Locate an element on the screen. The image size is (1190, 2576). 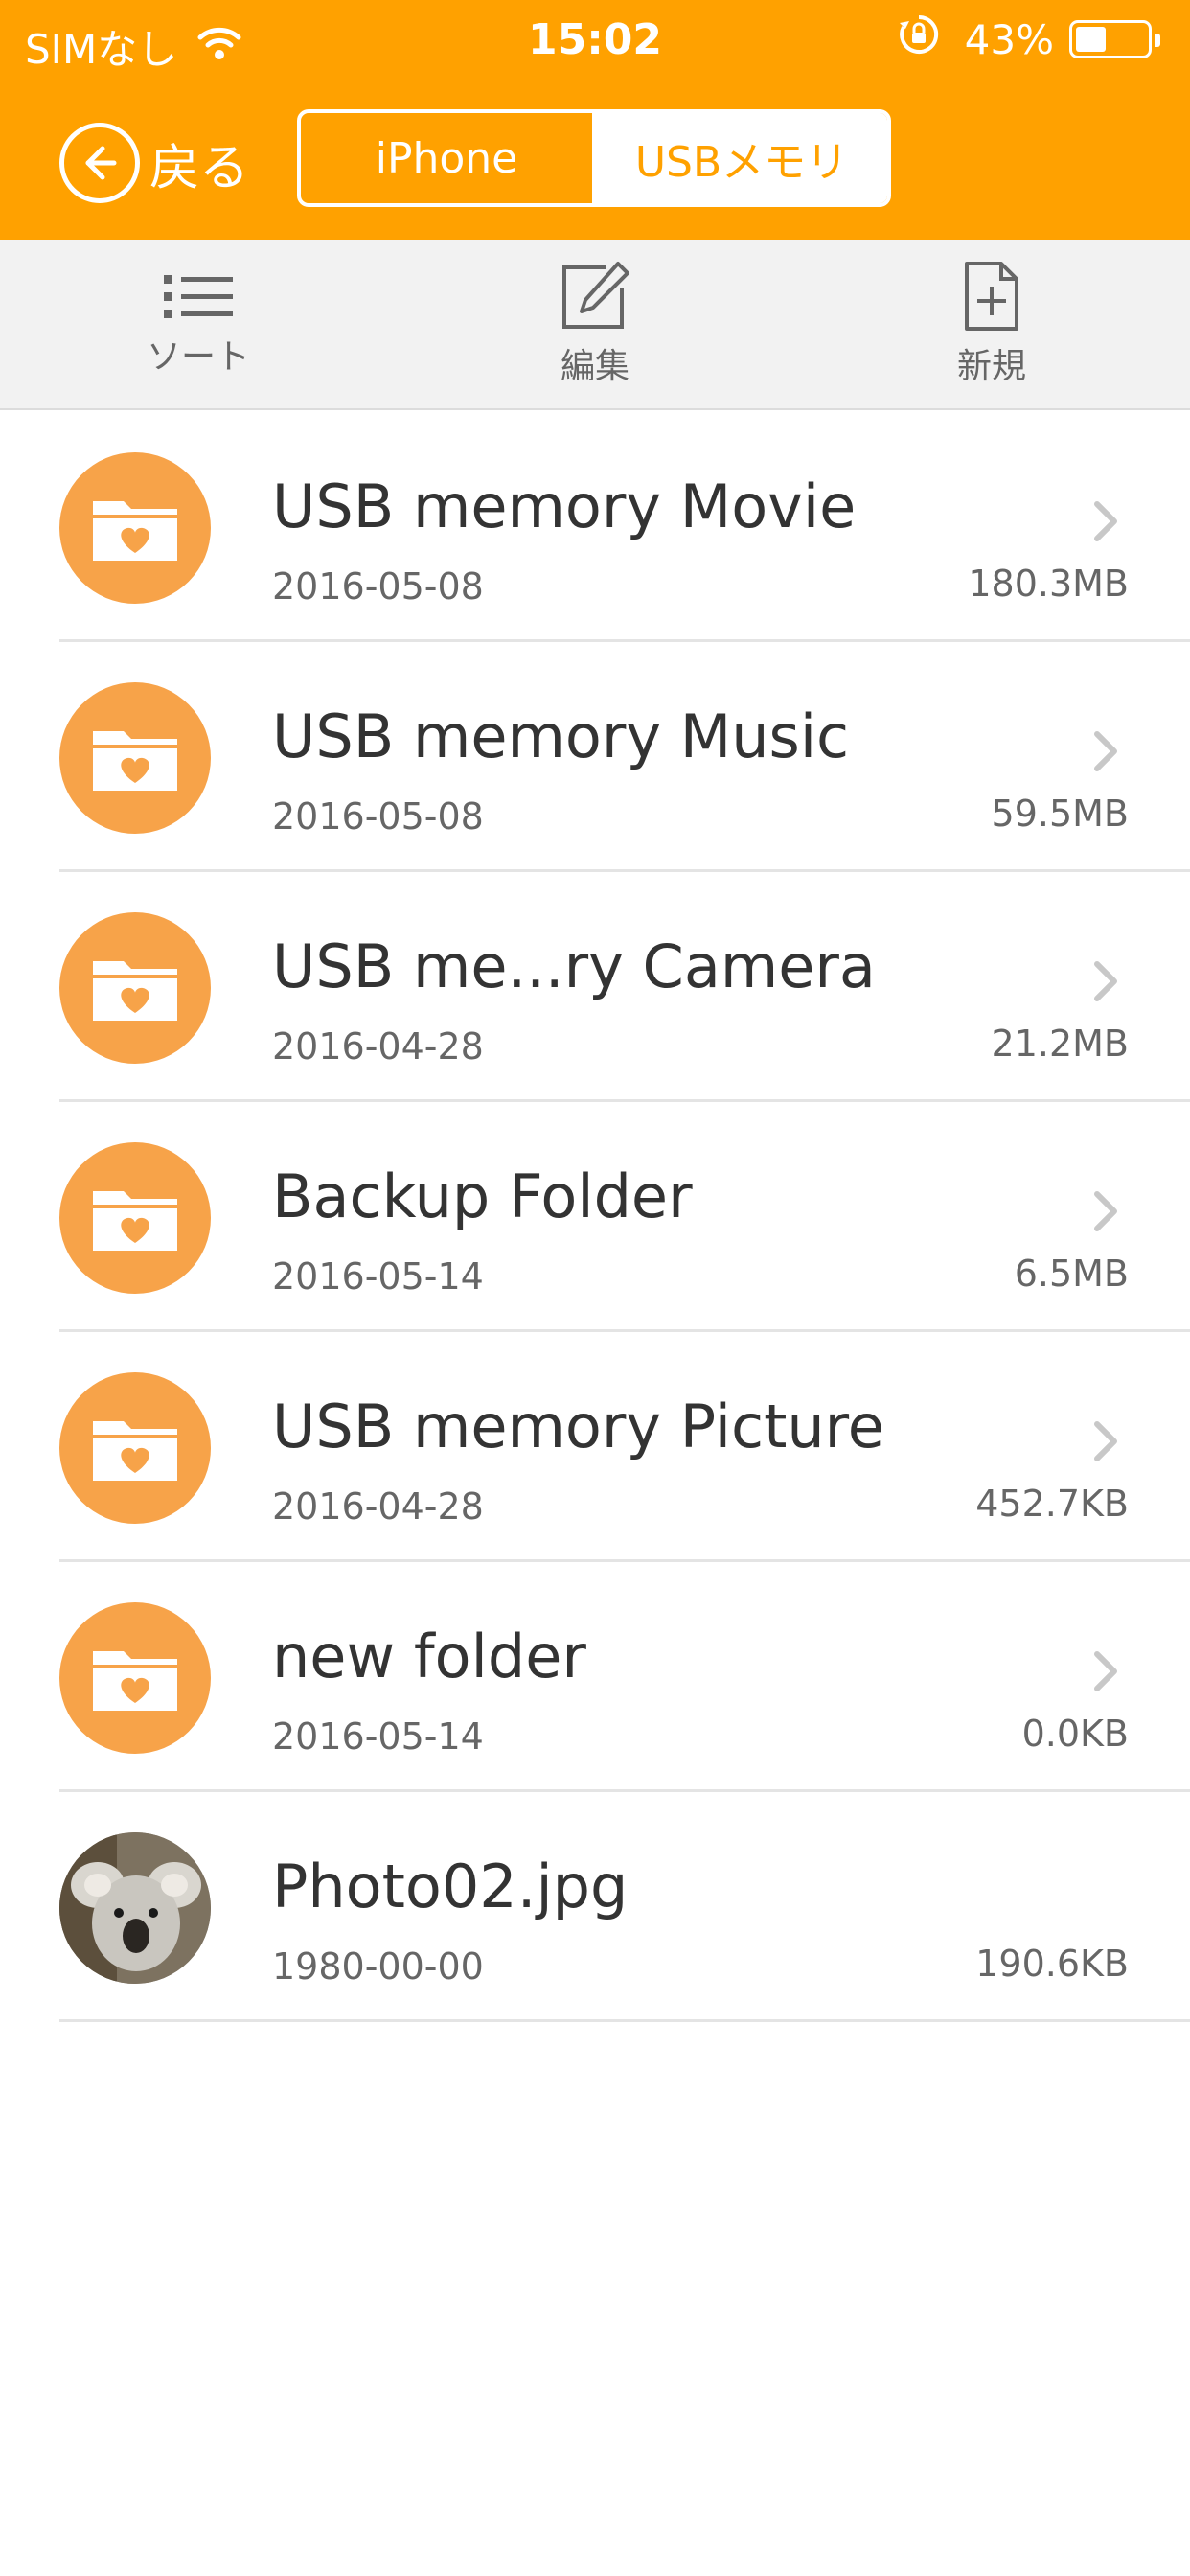
edit-label: 編集 is located at coordinates (594, 366).